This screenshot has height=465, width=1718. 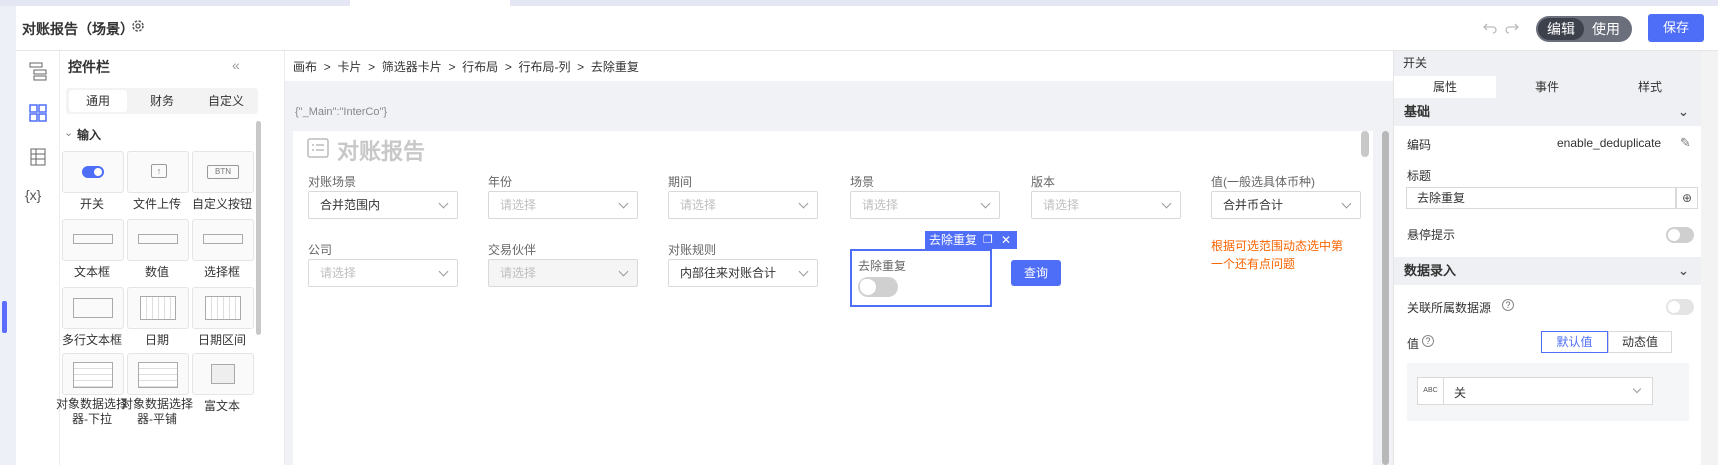 I want to click on scenario-select: 合并范围内, so click(x=383, y=205).